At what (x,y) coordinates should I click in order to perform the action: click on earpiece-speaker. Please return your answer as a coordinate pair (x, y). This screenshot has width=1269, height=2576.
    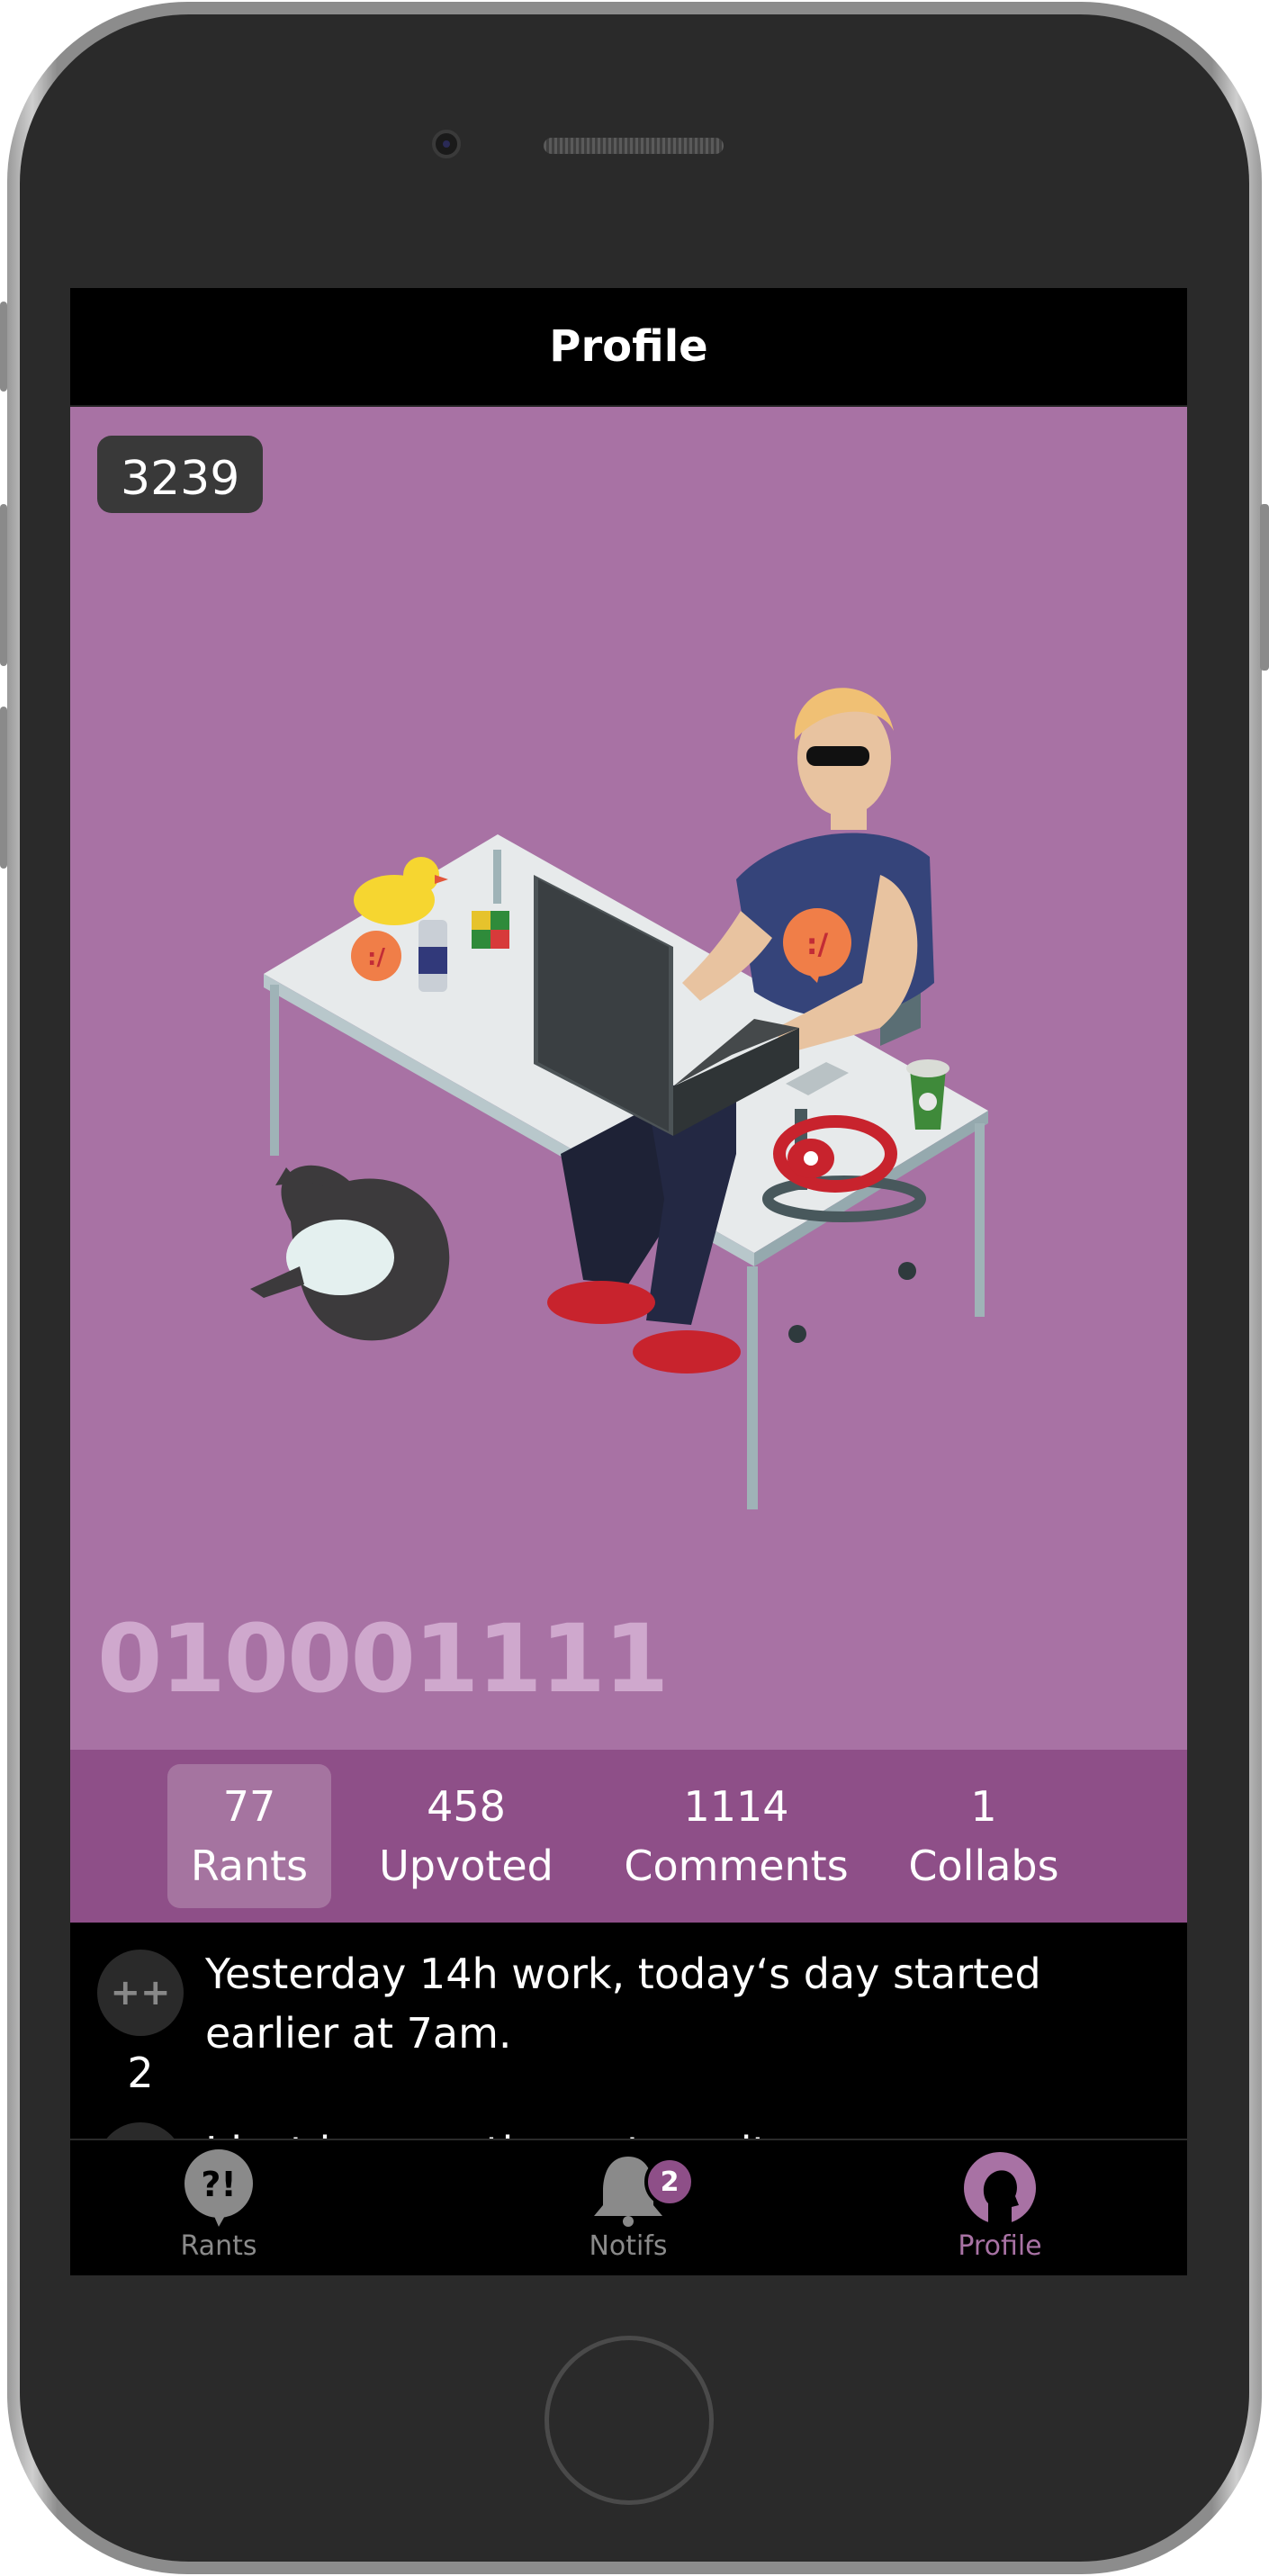
    Looking at the image, I should click on (634, 146).